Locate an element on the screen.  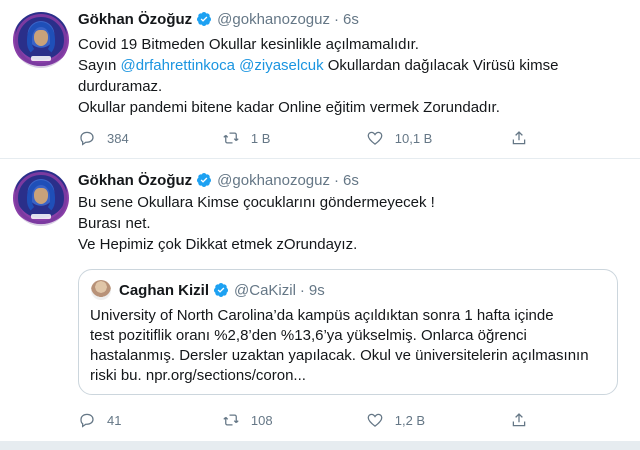
retweet-count: 108 is located at coordinates (261, 420).